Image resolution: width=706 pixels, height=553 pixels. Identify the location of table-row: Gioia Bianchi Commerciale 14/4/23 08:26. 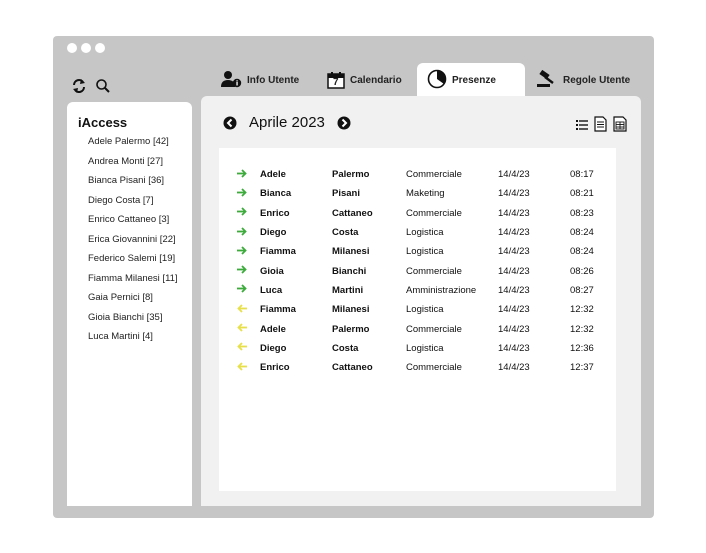
(423, 270).